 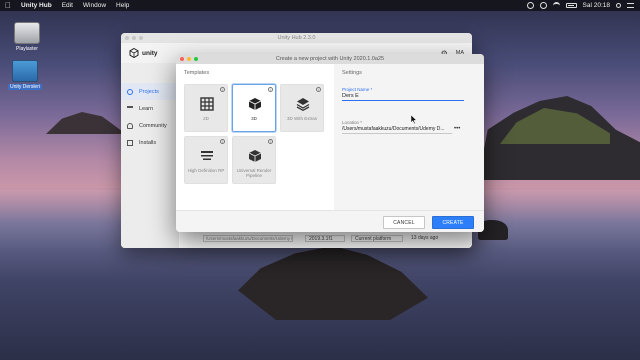 I want to click on template-name: High Definition RP, so click(x=206, y=170).